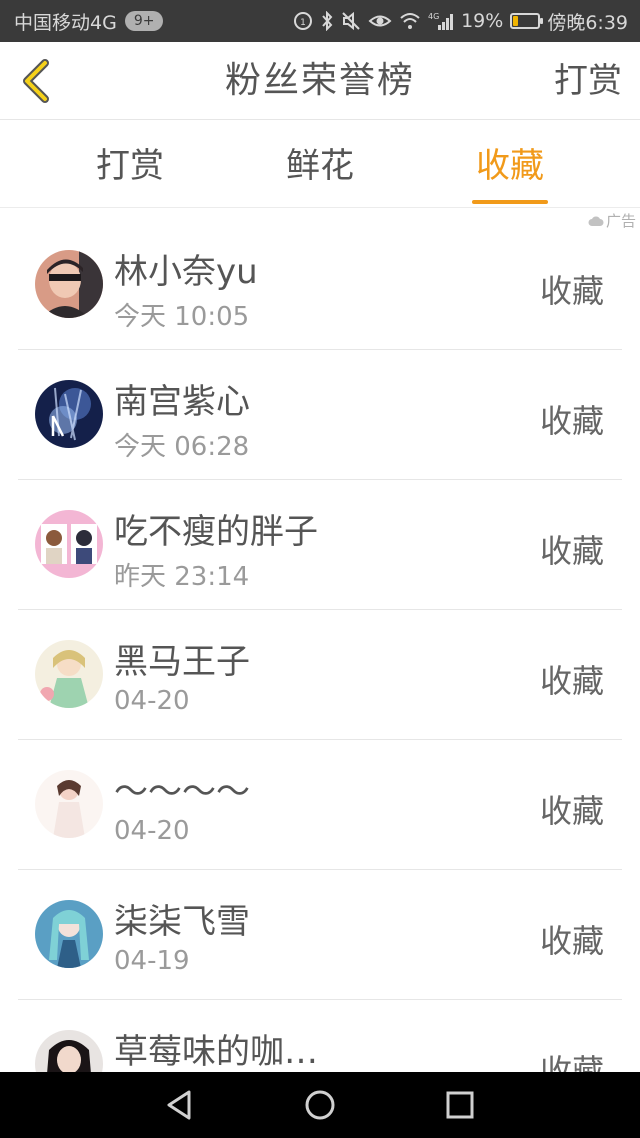  I want to click on list-item: 林小奈yu 今天 10:05 收藏, so click(320, 285).